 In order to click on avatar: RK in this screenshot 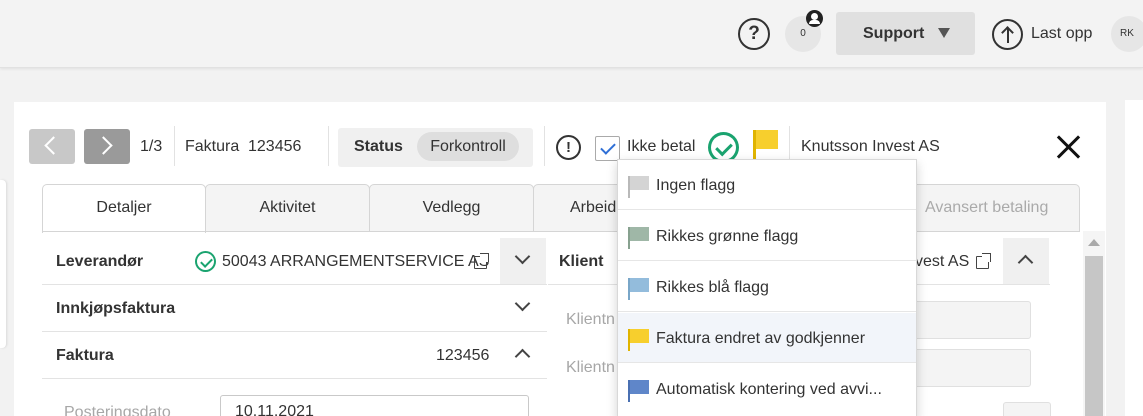, I will do `click(1127, 34)`.